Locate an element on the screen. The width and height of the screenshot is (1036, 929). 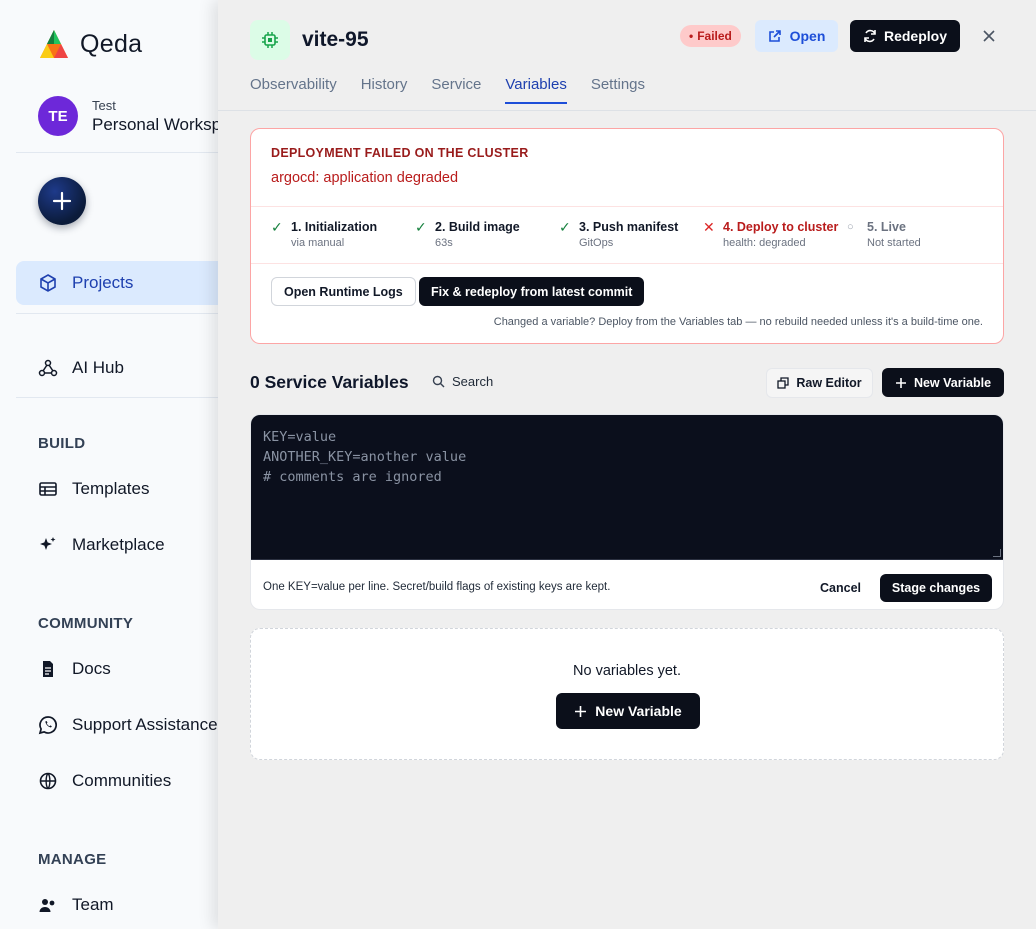
close-icon is located at coordinates (989, 36).